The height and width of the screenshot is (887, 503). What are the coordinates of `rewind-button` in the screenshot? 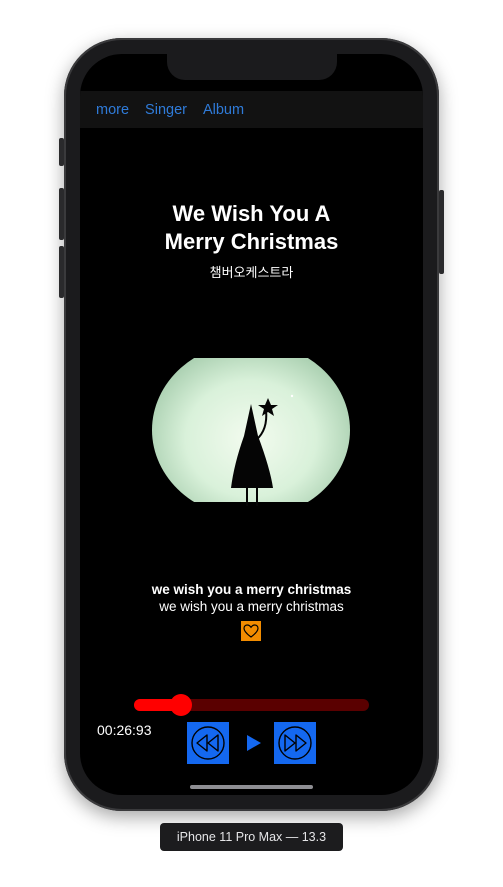 It's located at (208, 743).